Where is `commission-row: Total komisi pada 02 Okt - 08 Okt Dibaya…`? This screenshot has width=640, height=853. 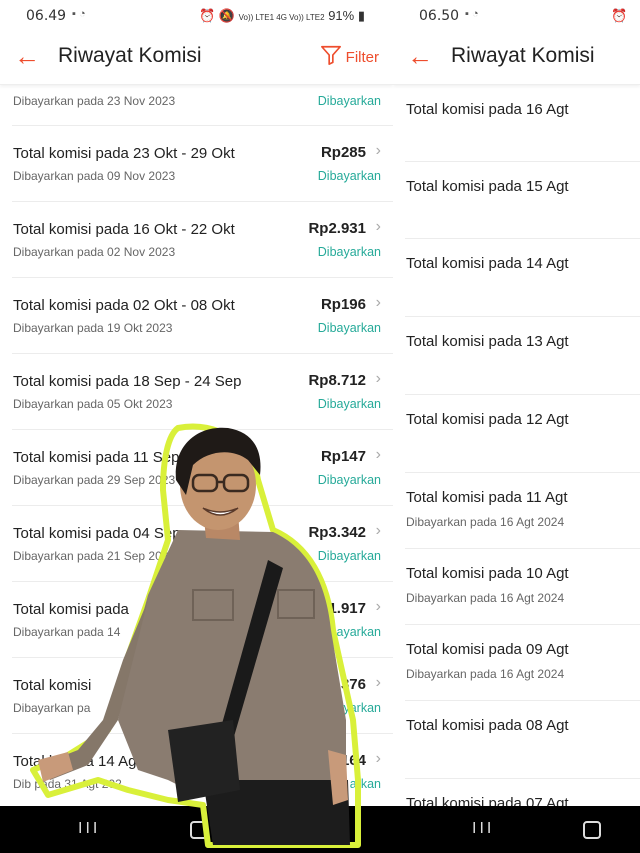
commission-row: Total komisi pada 02 Okt - 08 Okt Dibaya… is located at coordinates (202, 316).